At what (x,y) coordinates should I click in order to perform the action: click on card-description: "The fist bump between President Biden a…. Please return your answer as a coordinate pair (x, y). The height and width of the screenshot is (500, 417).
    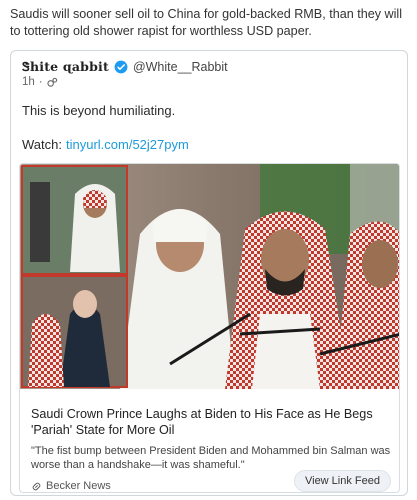
    Looking at the image, I should click on (211, 458).